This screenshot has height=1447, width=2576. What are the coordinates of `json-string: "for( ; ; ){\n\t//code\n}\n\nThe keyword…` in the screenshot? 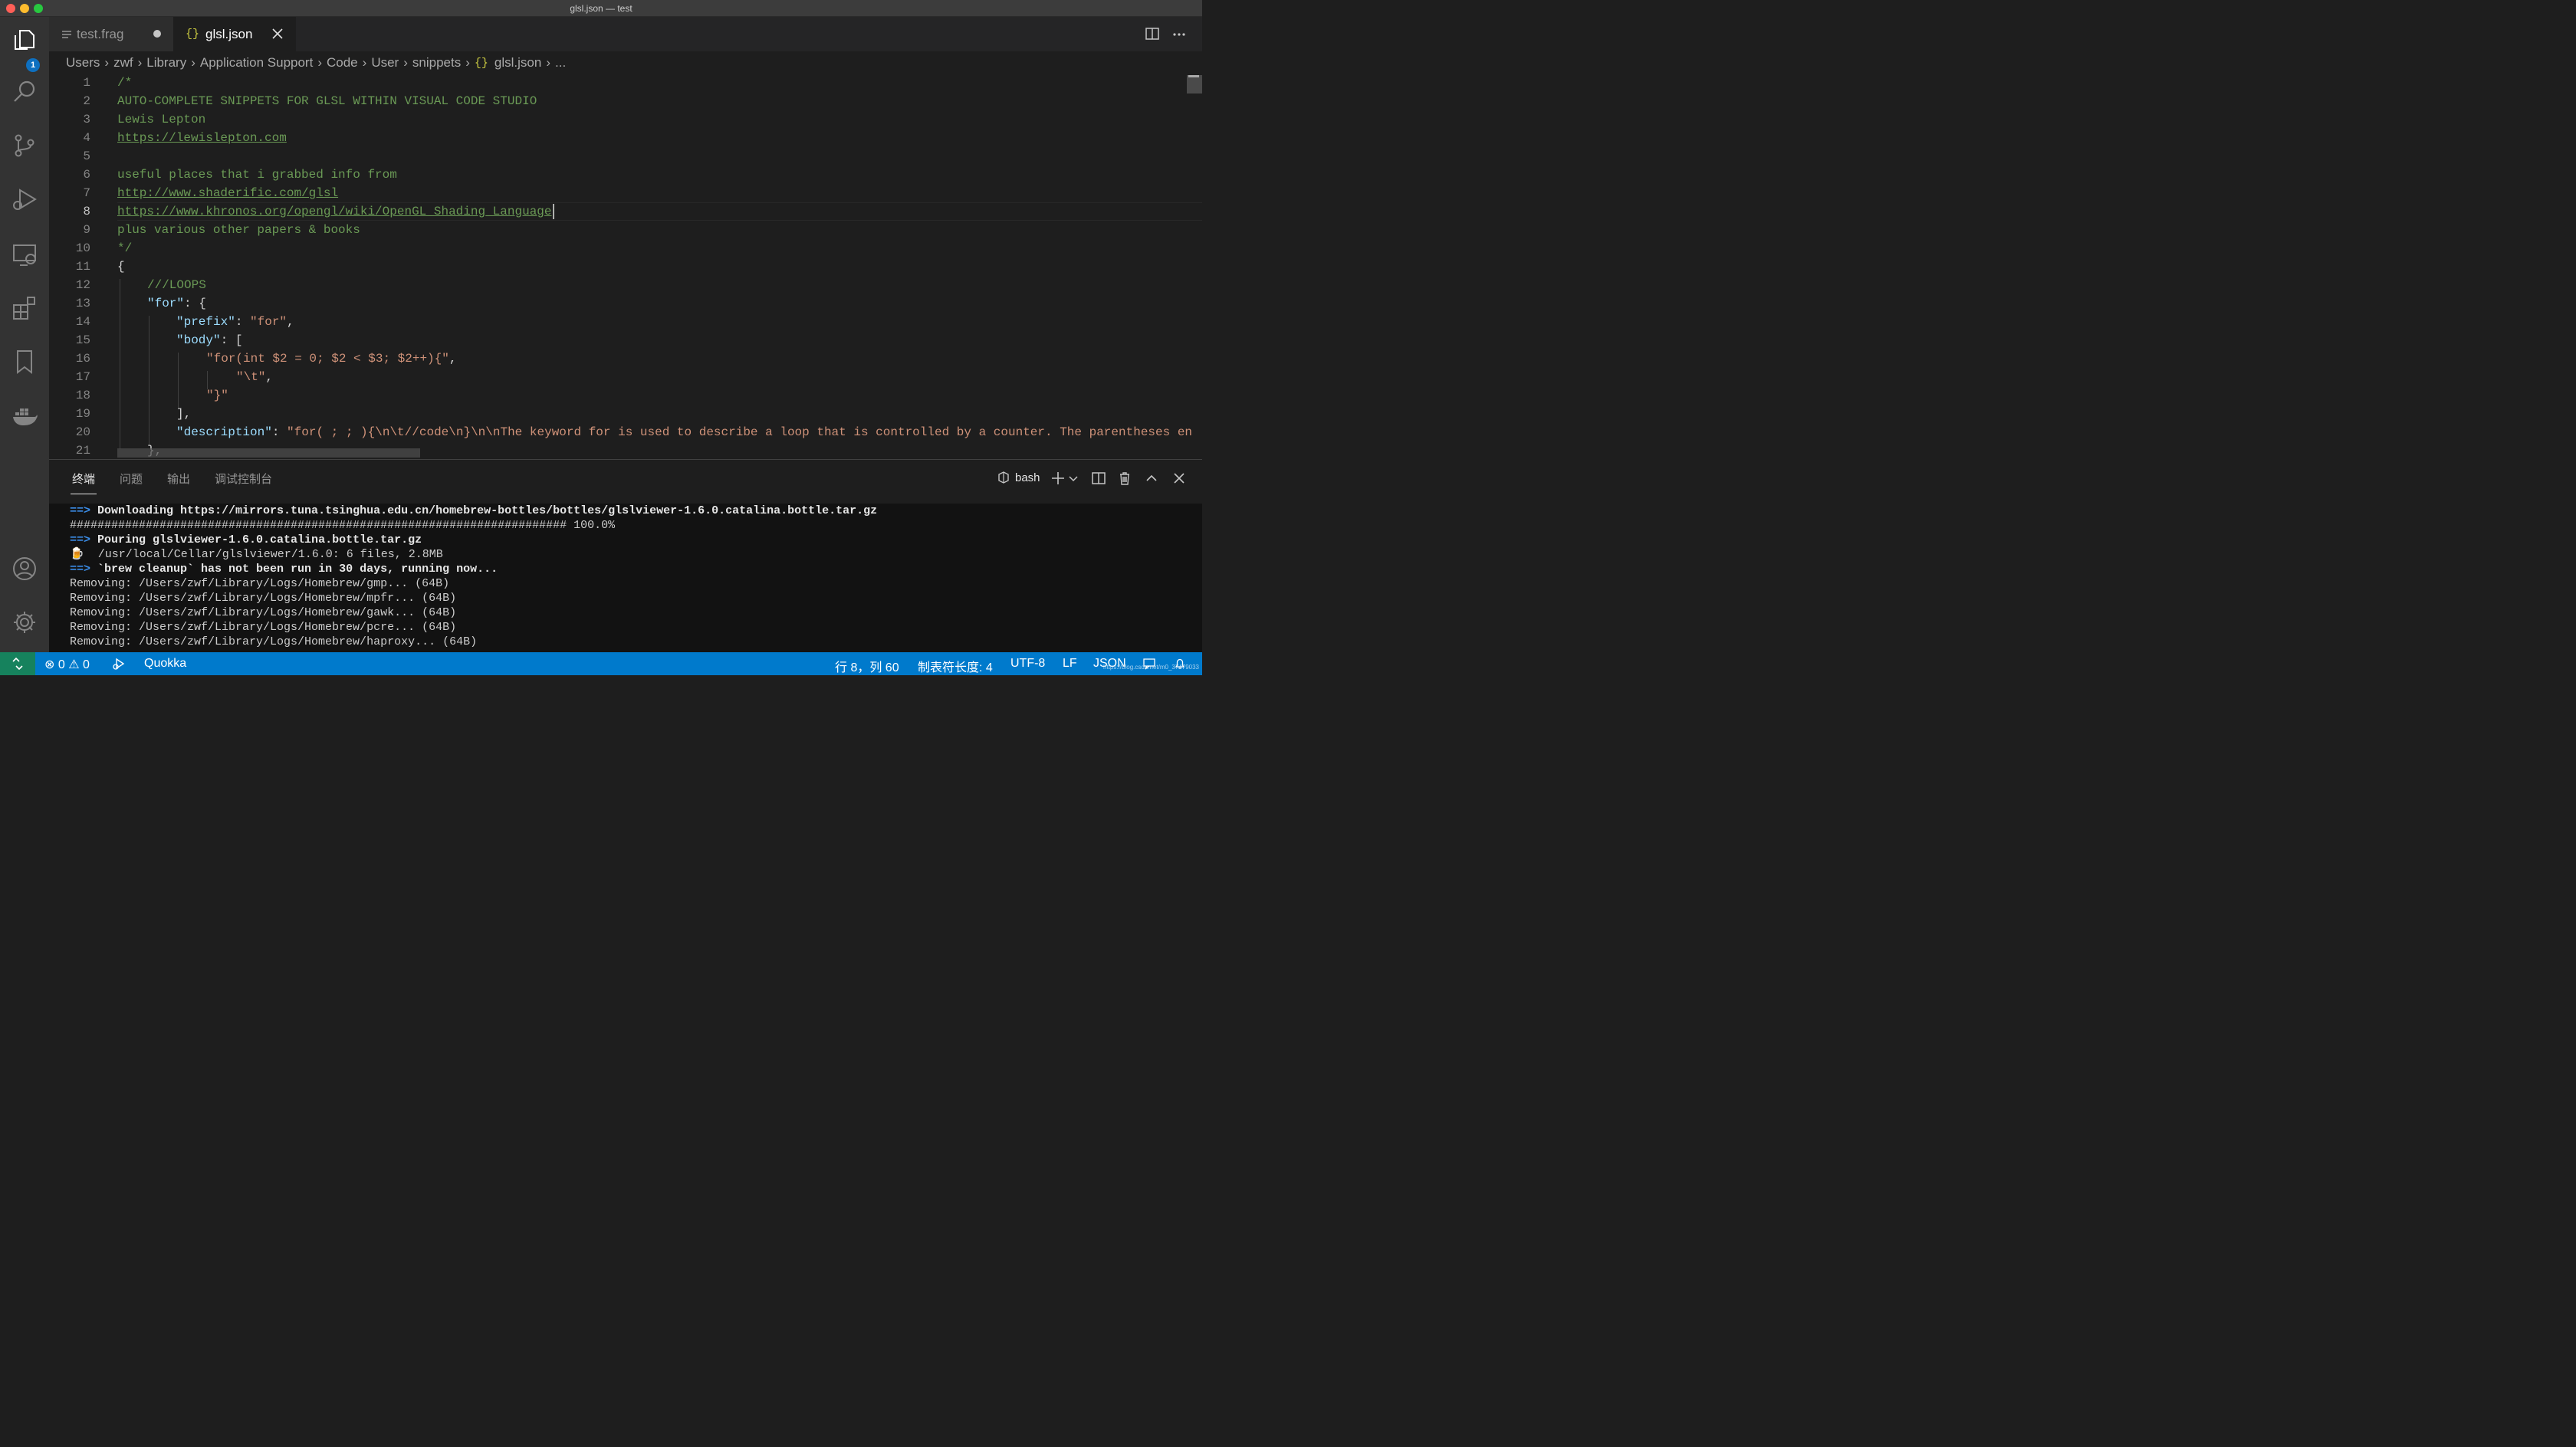 It's located at (740, 432).